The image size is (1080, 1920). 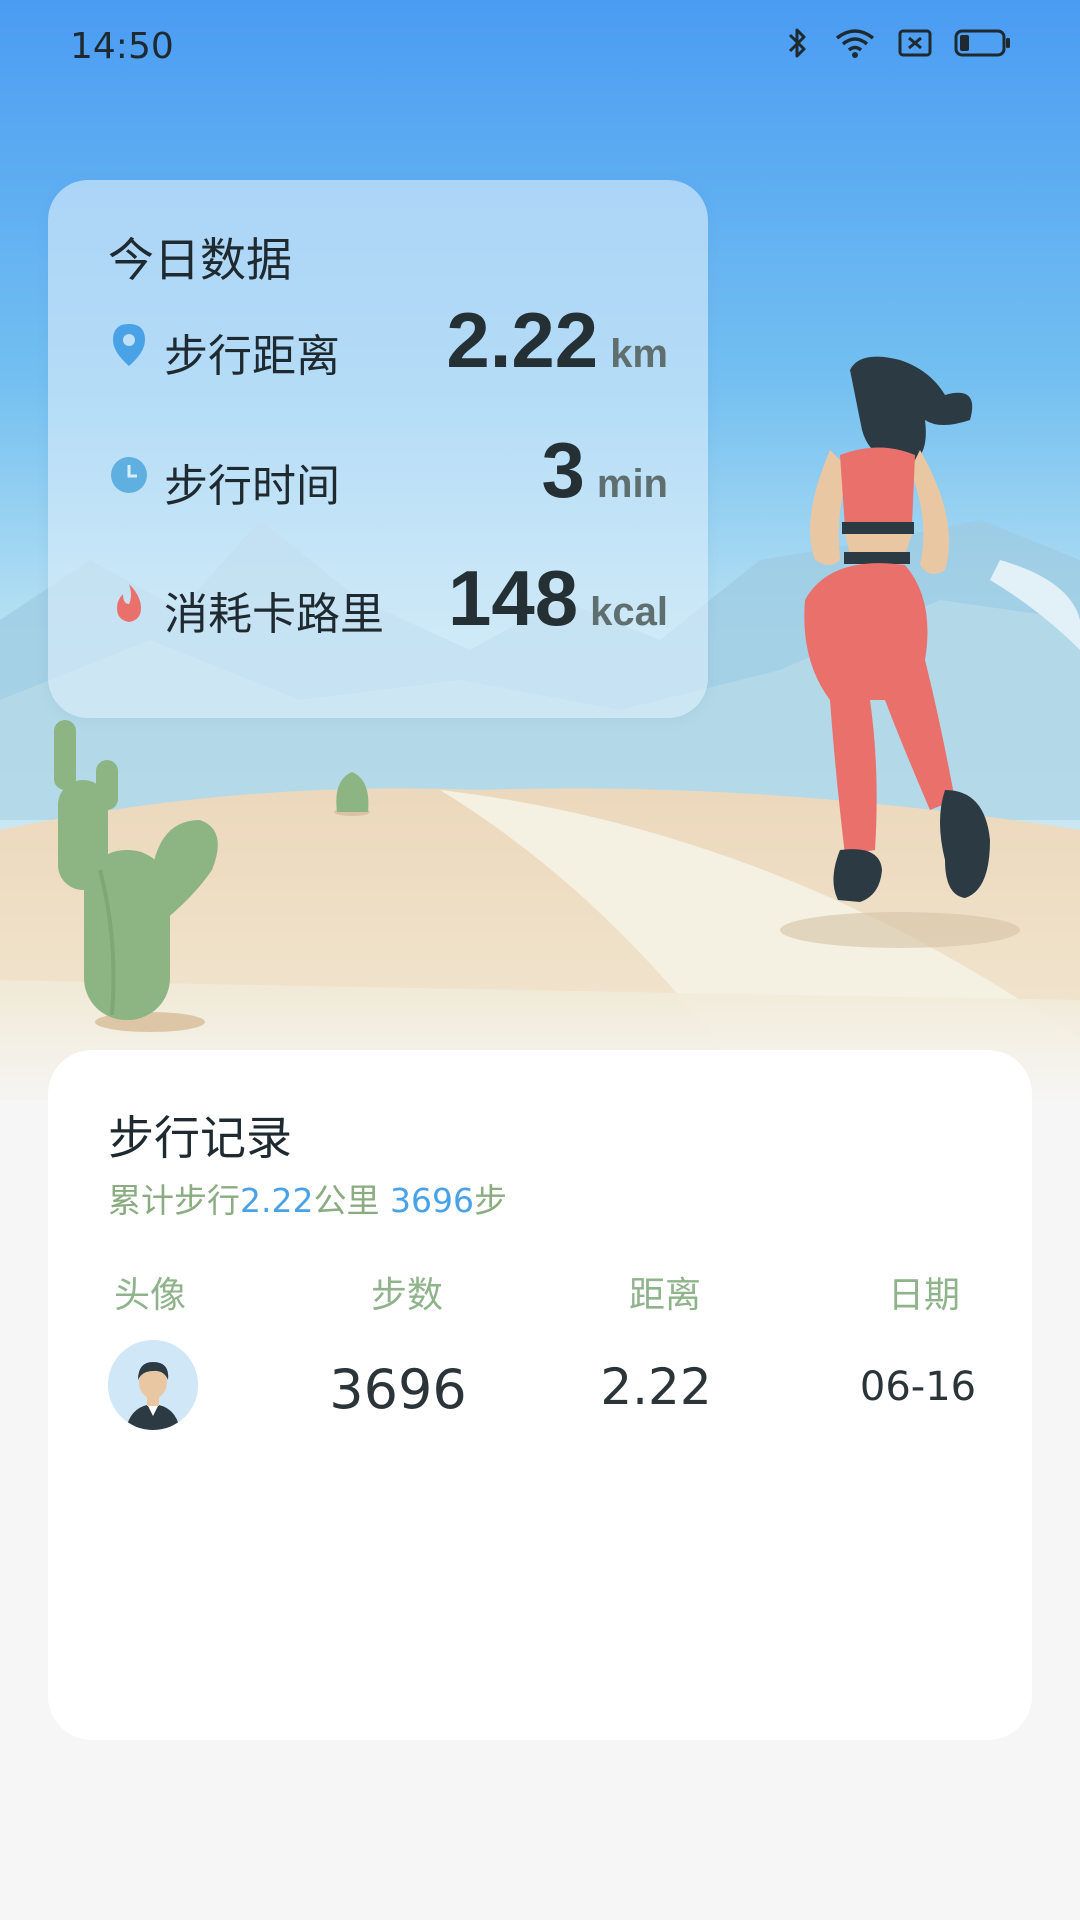 I want to click on status-time: 14:50, so click(x=122, y=46).